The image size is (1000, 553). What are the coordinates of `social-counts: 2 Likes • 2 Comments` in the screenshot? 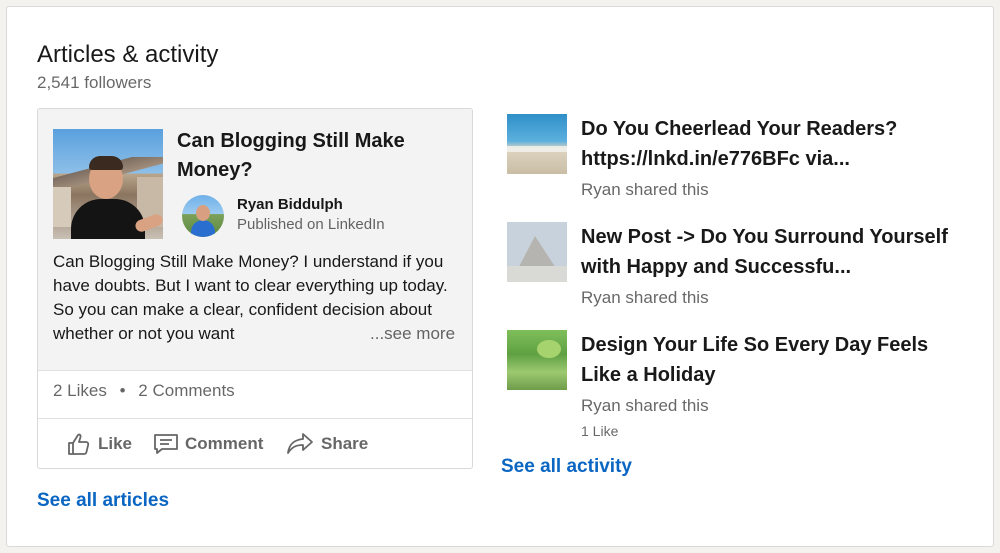 It's located at (144, 391).